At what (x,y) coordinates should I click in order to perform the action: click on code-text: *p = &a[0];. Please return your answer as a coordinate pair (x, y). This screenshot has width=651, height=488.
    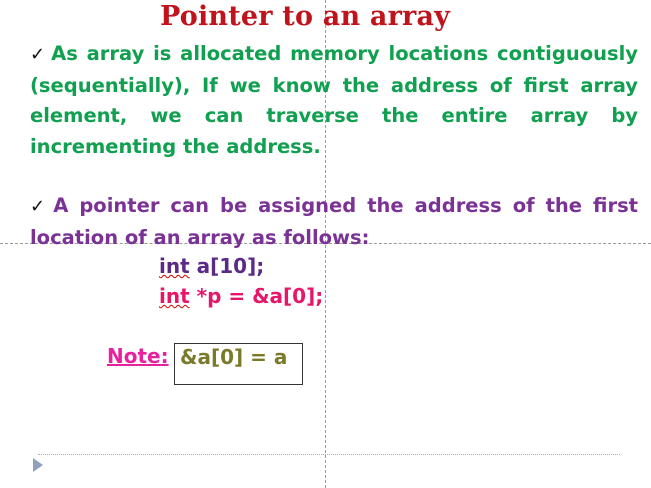
    Looking at the image, I should click on (256, 296).